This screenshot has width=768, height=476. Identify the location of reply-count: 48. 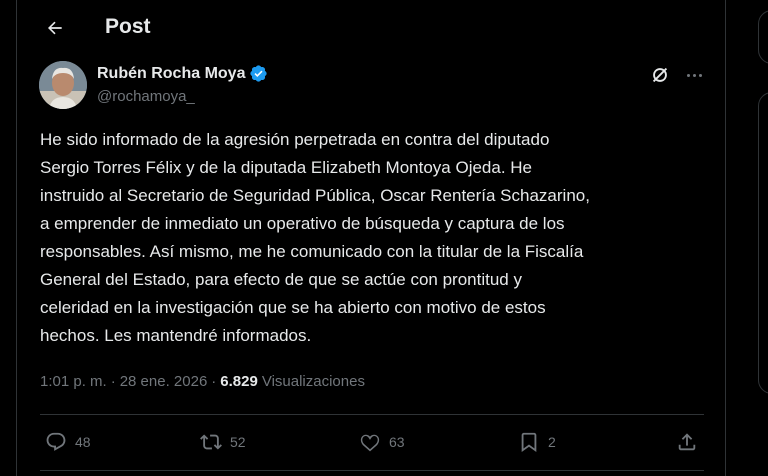
(83, 442).